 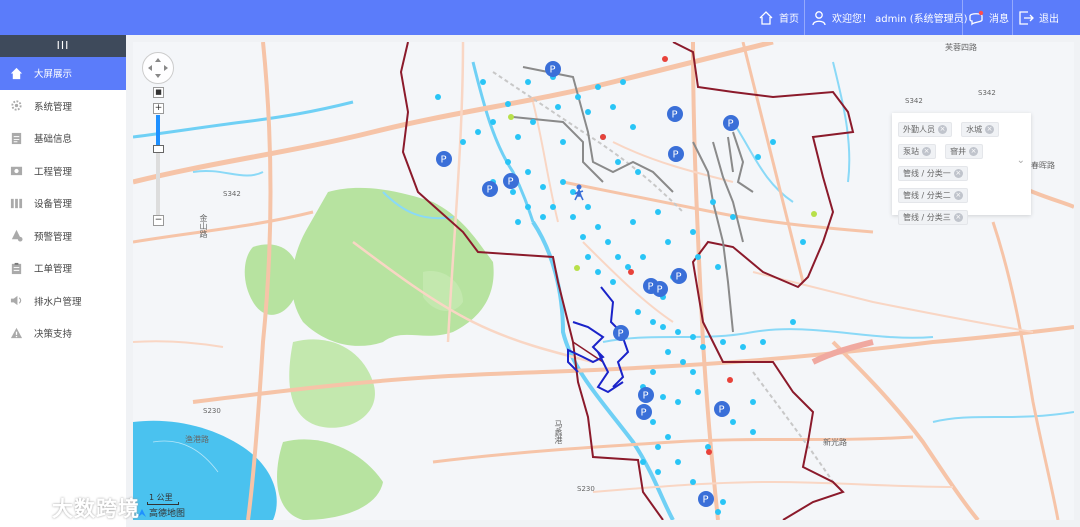 I want to click on map-label: 金山路, so click(x=203, y=226).